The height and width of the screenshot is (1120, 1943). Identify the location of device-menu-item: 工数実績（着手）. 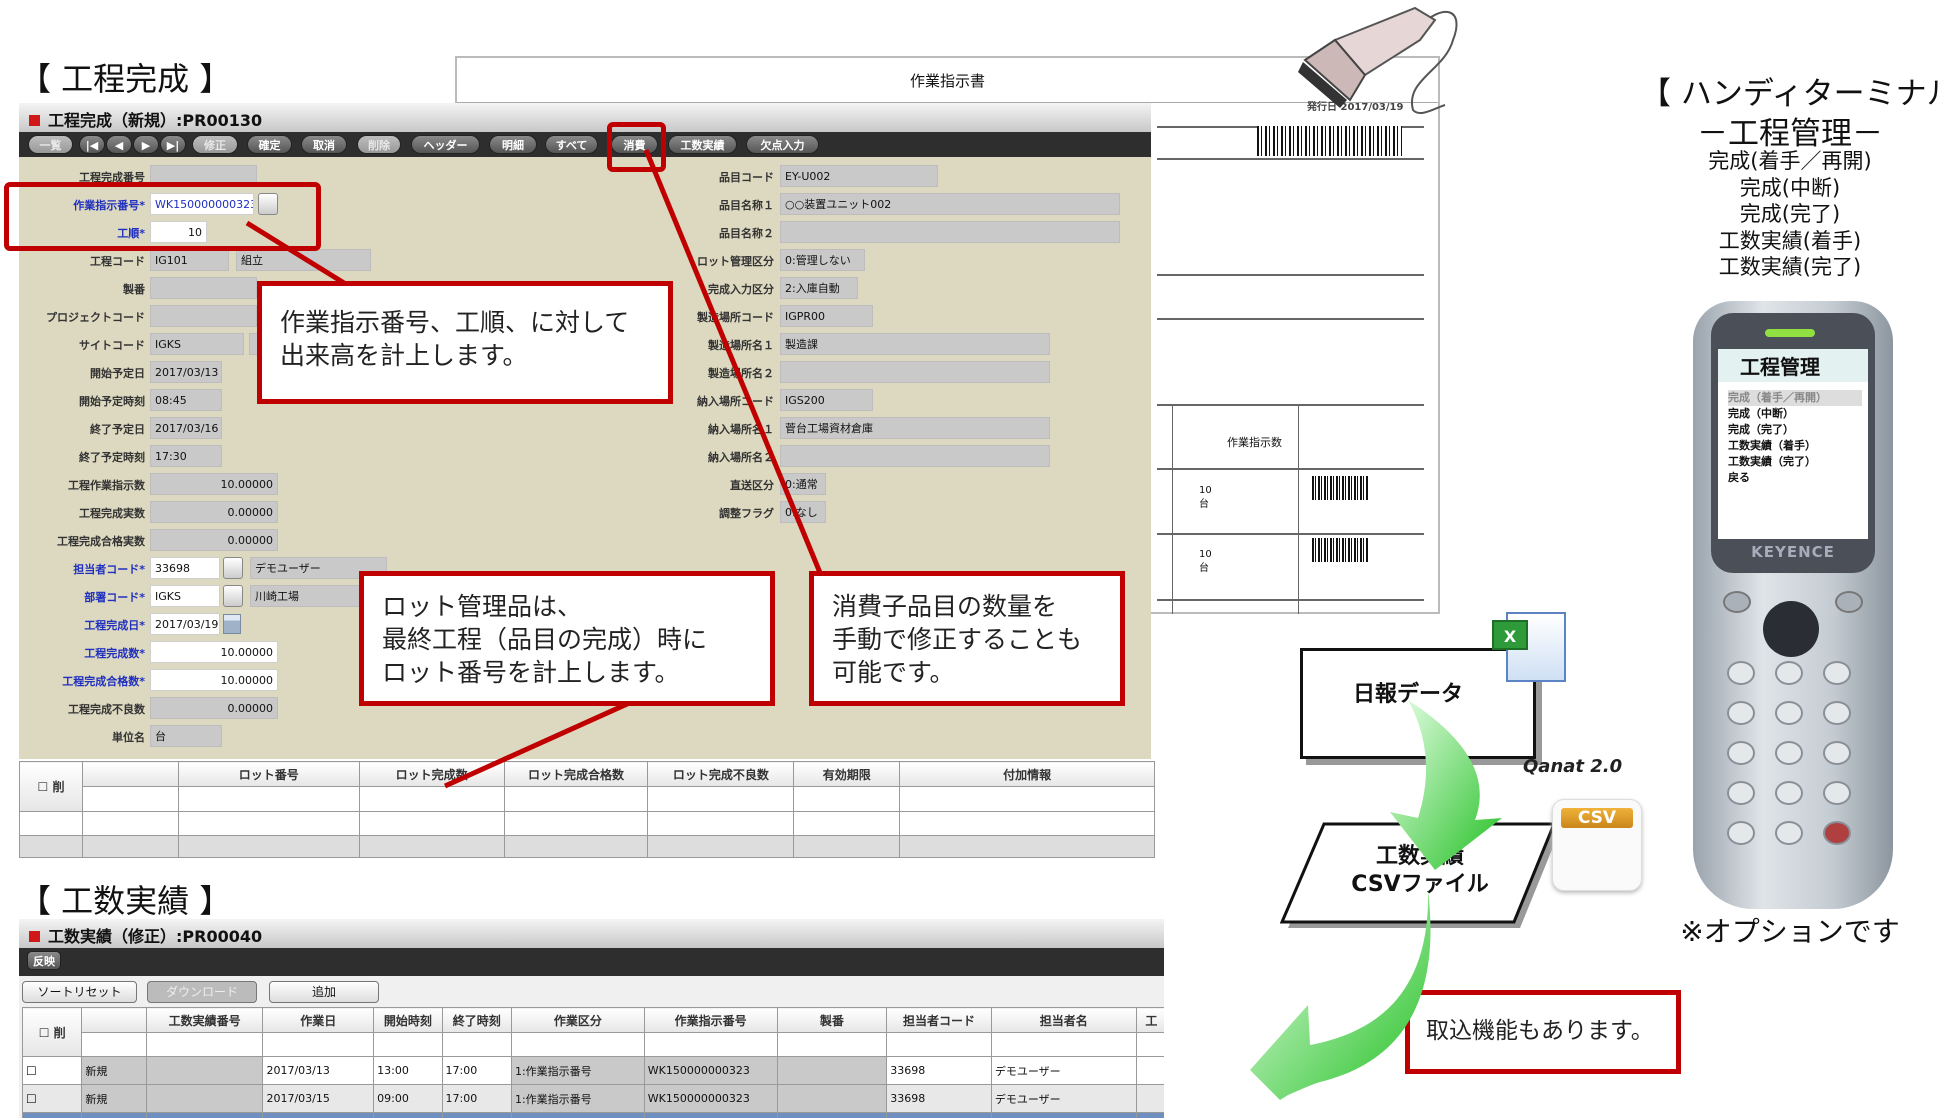
(1795, 446).